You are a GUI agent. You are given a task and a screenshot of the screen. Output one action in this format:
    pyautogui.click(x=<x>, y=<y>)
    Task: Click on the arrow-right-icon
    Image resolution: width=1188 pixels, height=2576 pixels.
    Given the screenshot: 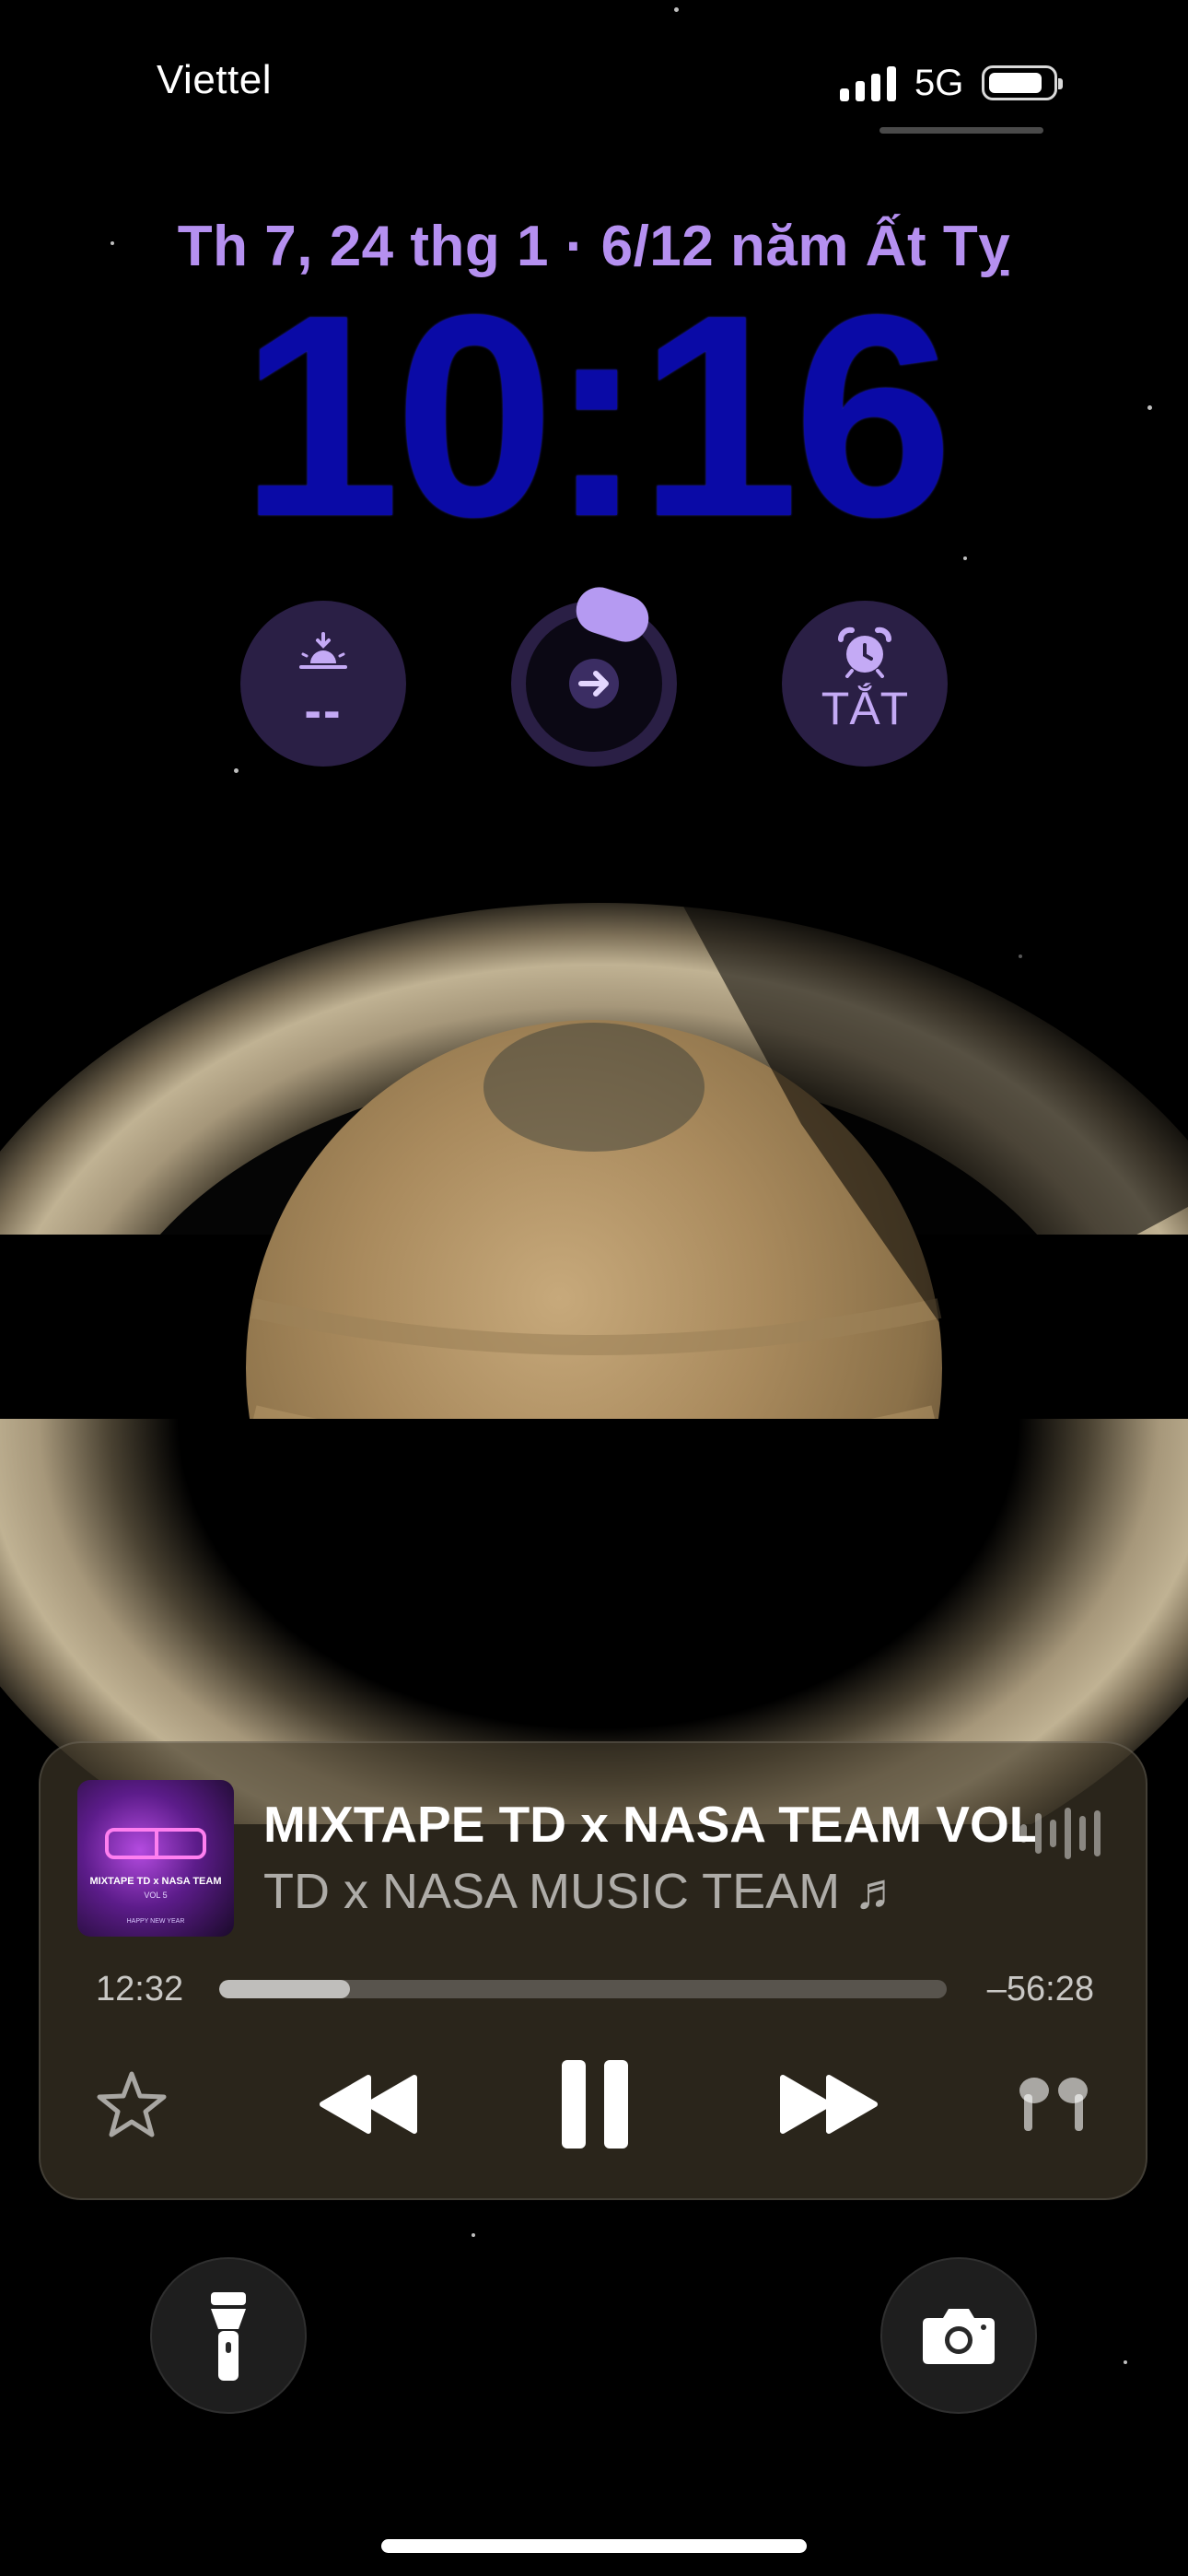 What is the action you would take?
    pyautogui.click(x=594, y=683)
    